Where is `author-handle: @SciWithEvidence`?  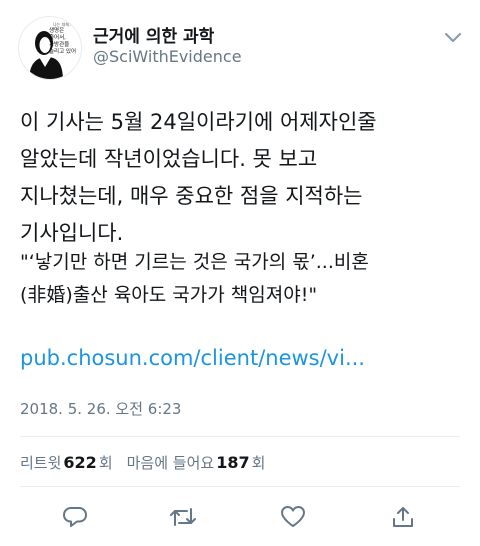
author-handle: @SciWithEvidence is located at coordinates (167, 56).